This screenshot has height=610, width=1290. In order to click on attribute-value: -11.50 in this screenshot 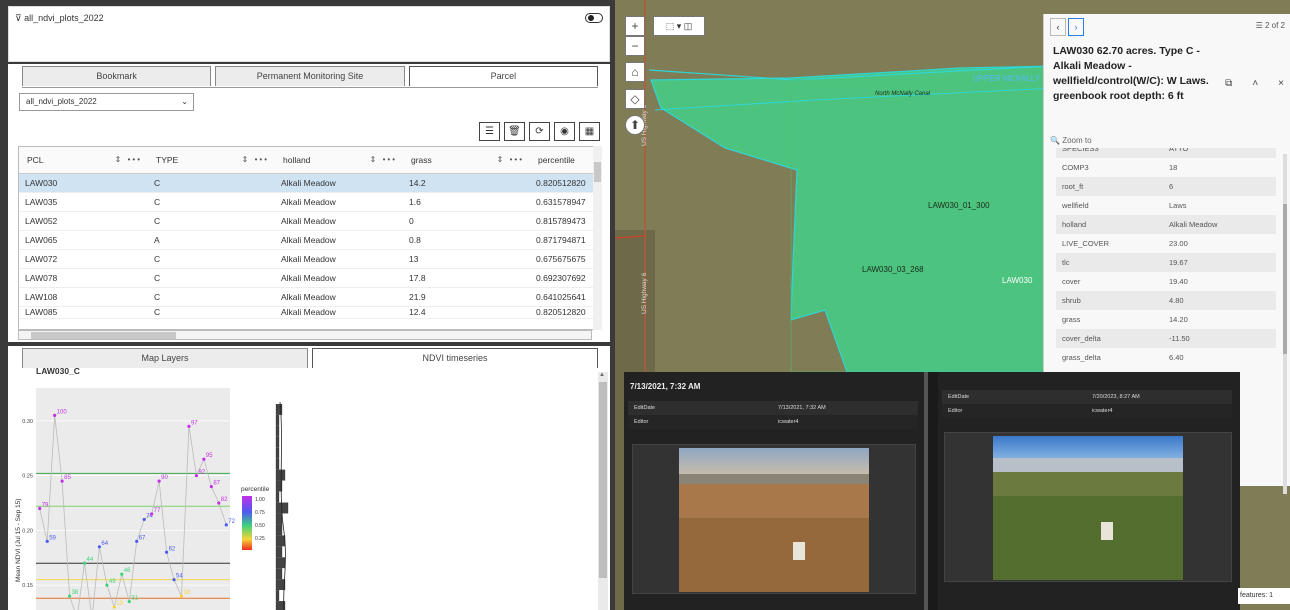, I will do `click(1179, 338)`.